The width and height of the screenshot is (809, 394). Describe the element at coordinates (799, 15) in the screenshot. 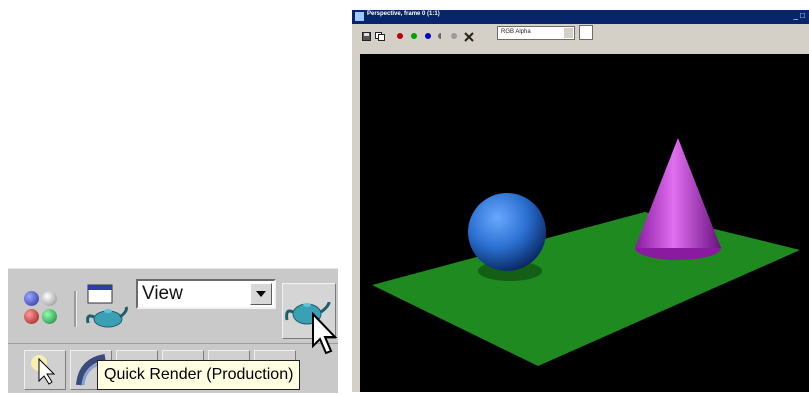

I see `window-controls: _ □` at that location.